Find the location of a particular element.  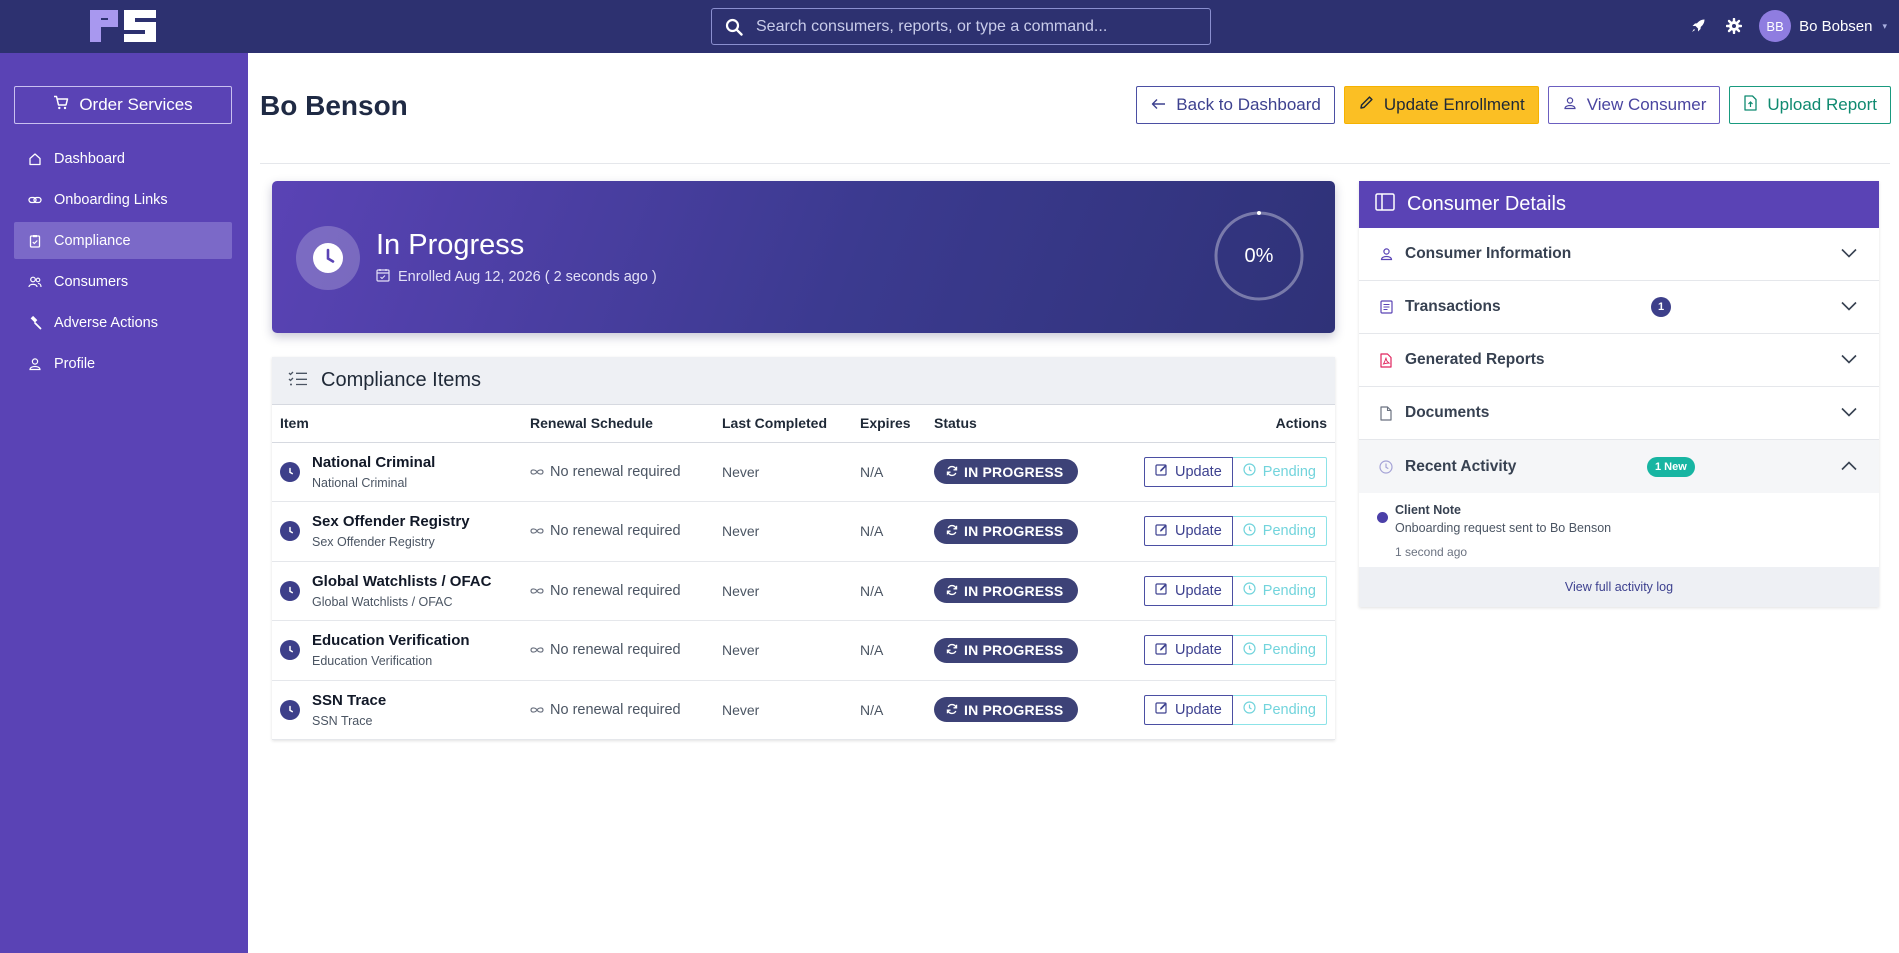

rocket-icon is located at coordinates (1698, 26).